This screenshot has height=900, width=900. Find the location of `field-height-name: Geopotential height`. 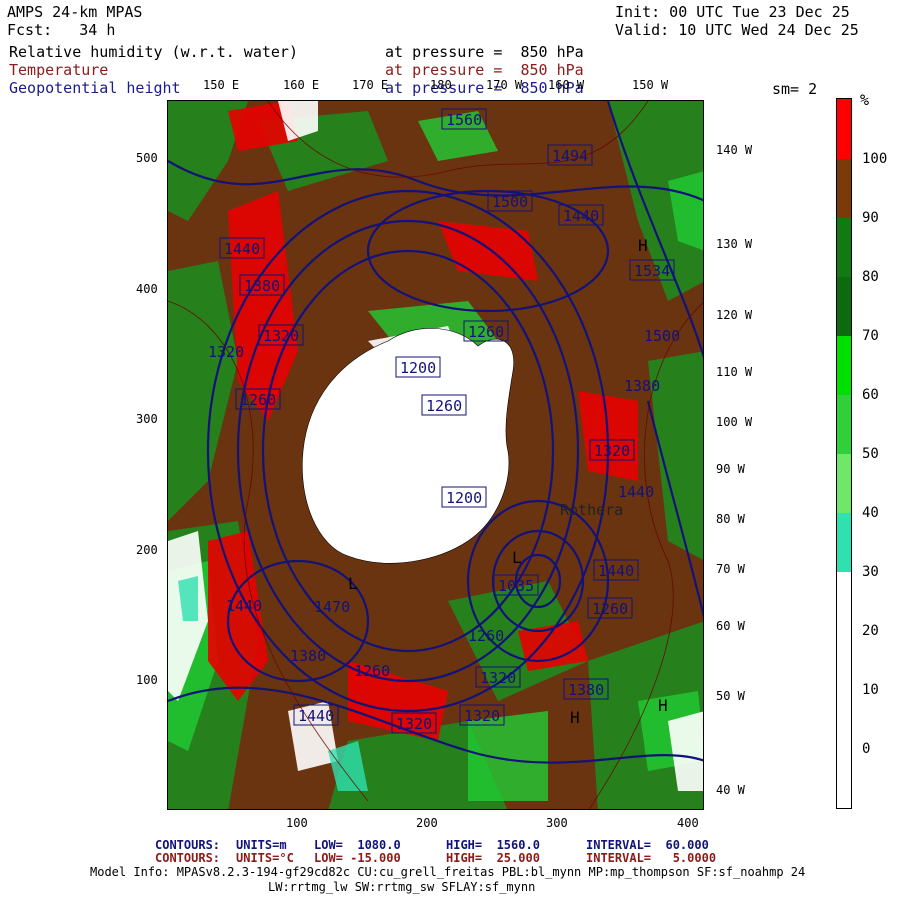

field-height-name: Geopotential height is located at coordinates (95, 88).